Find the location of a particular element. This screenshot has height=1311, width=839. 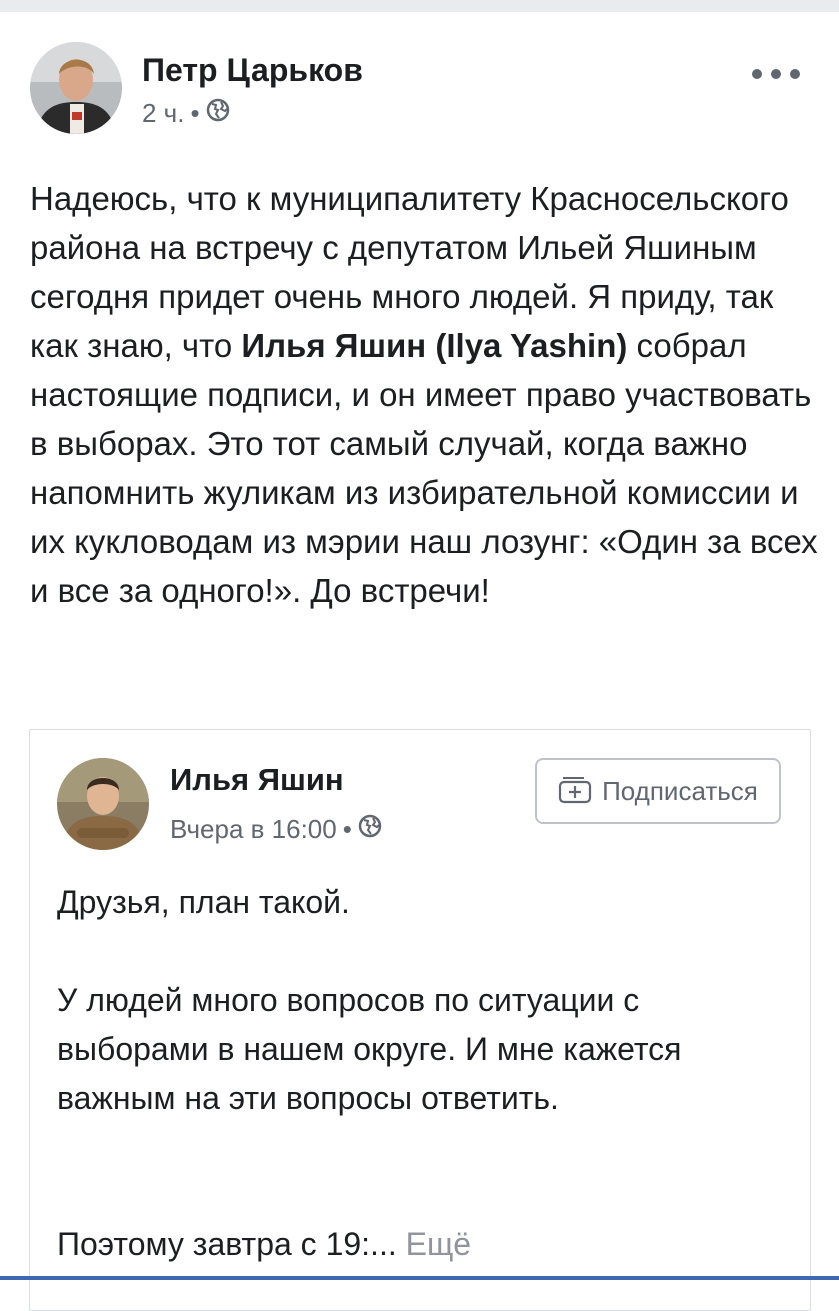

see-more-link: Ещё is located at coordinates (438, 1244).